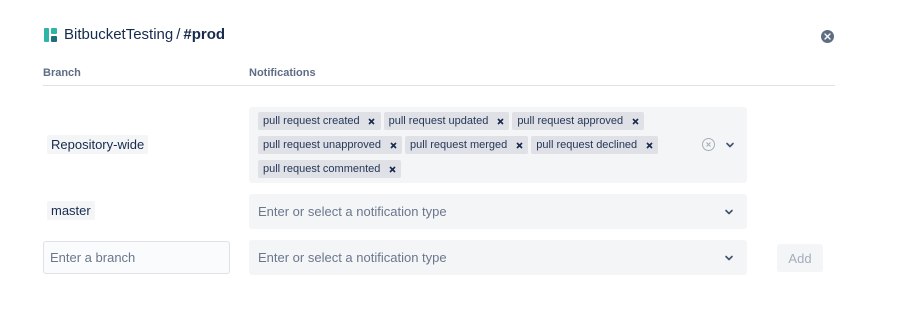 This screenshot has height=318, width=903. What do you see at coordinates (62, 73) in the screenshot?
I see `branch-column-header: Branch` at bounding box center [62, 73].